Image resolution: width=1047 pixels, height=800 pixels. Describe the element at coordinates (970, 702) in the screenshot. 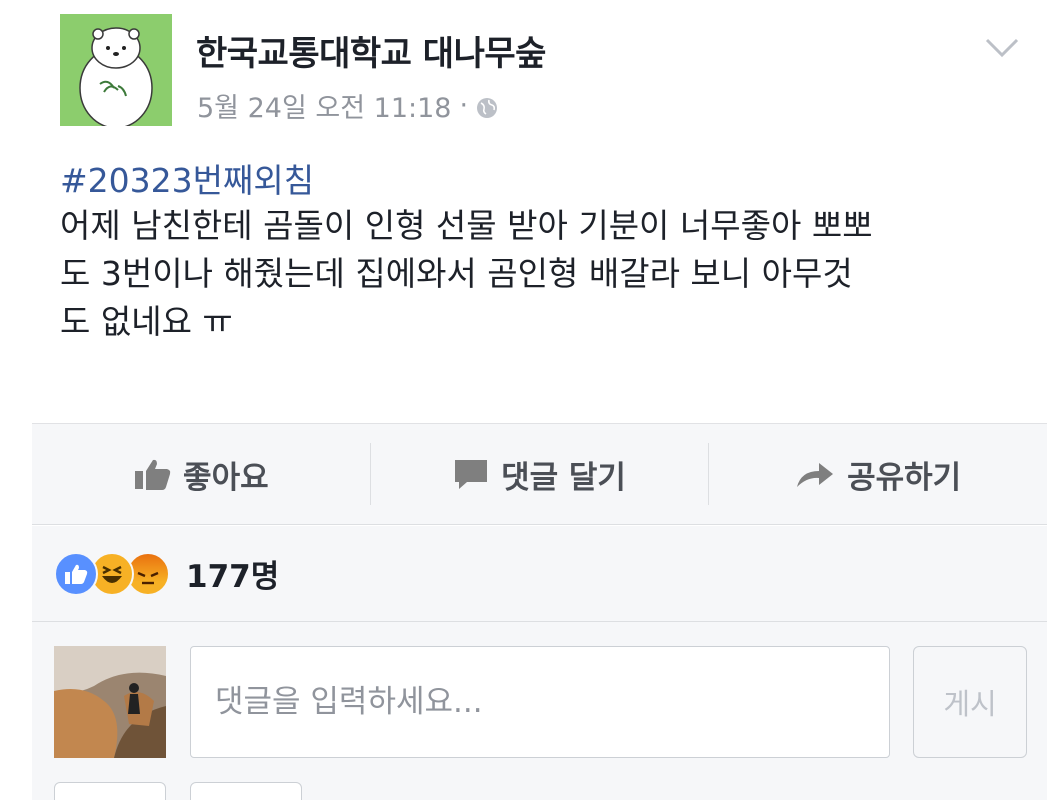

I see `post-comment-button: 게시` at that location.